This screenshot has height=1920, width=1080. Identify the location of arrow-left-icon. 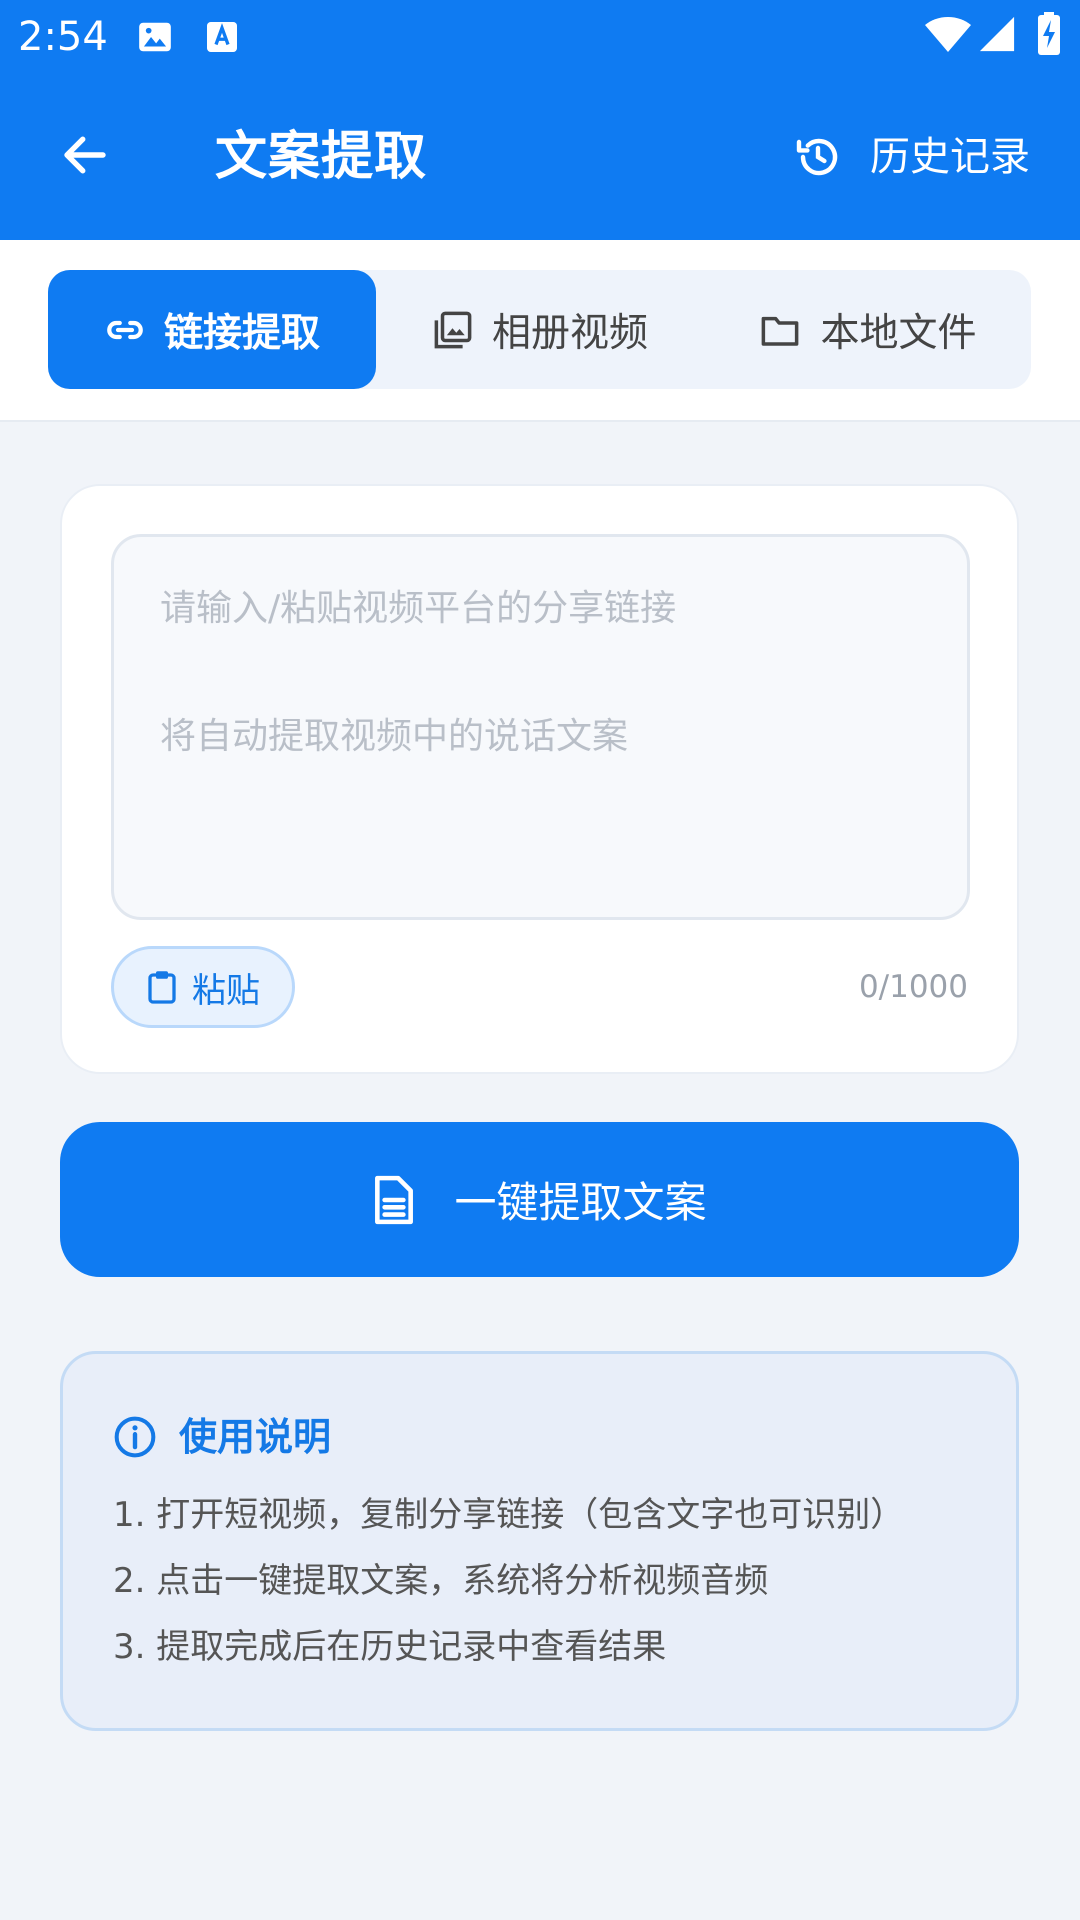
(85, 155).